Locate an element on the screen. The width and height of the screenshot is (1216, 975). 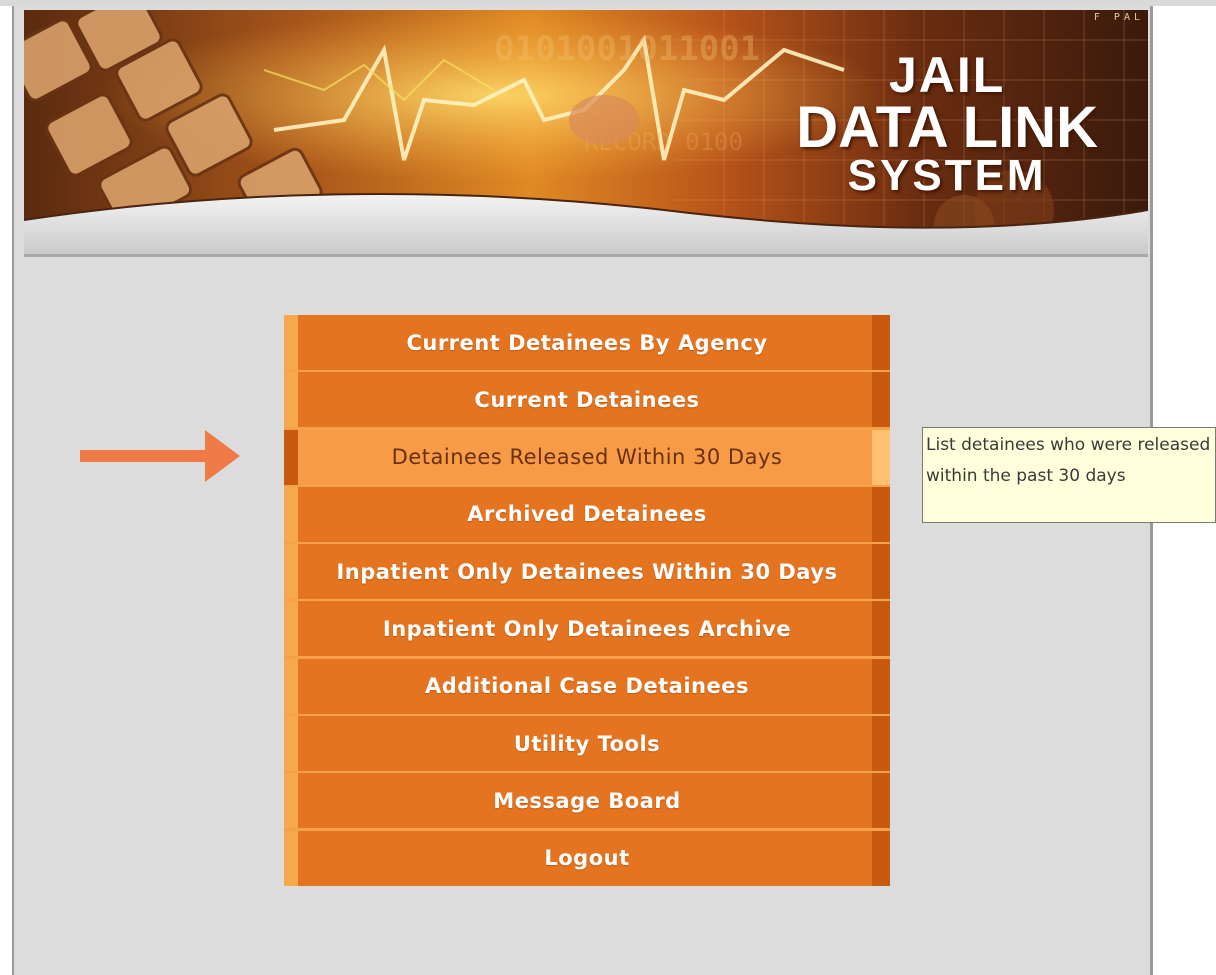
menu-item-utility-tools: Utility Tools is located at coordinates (587, 744).